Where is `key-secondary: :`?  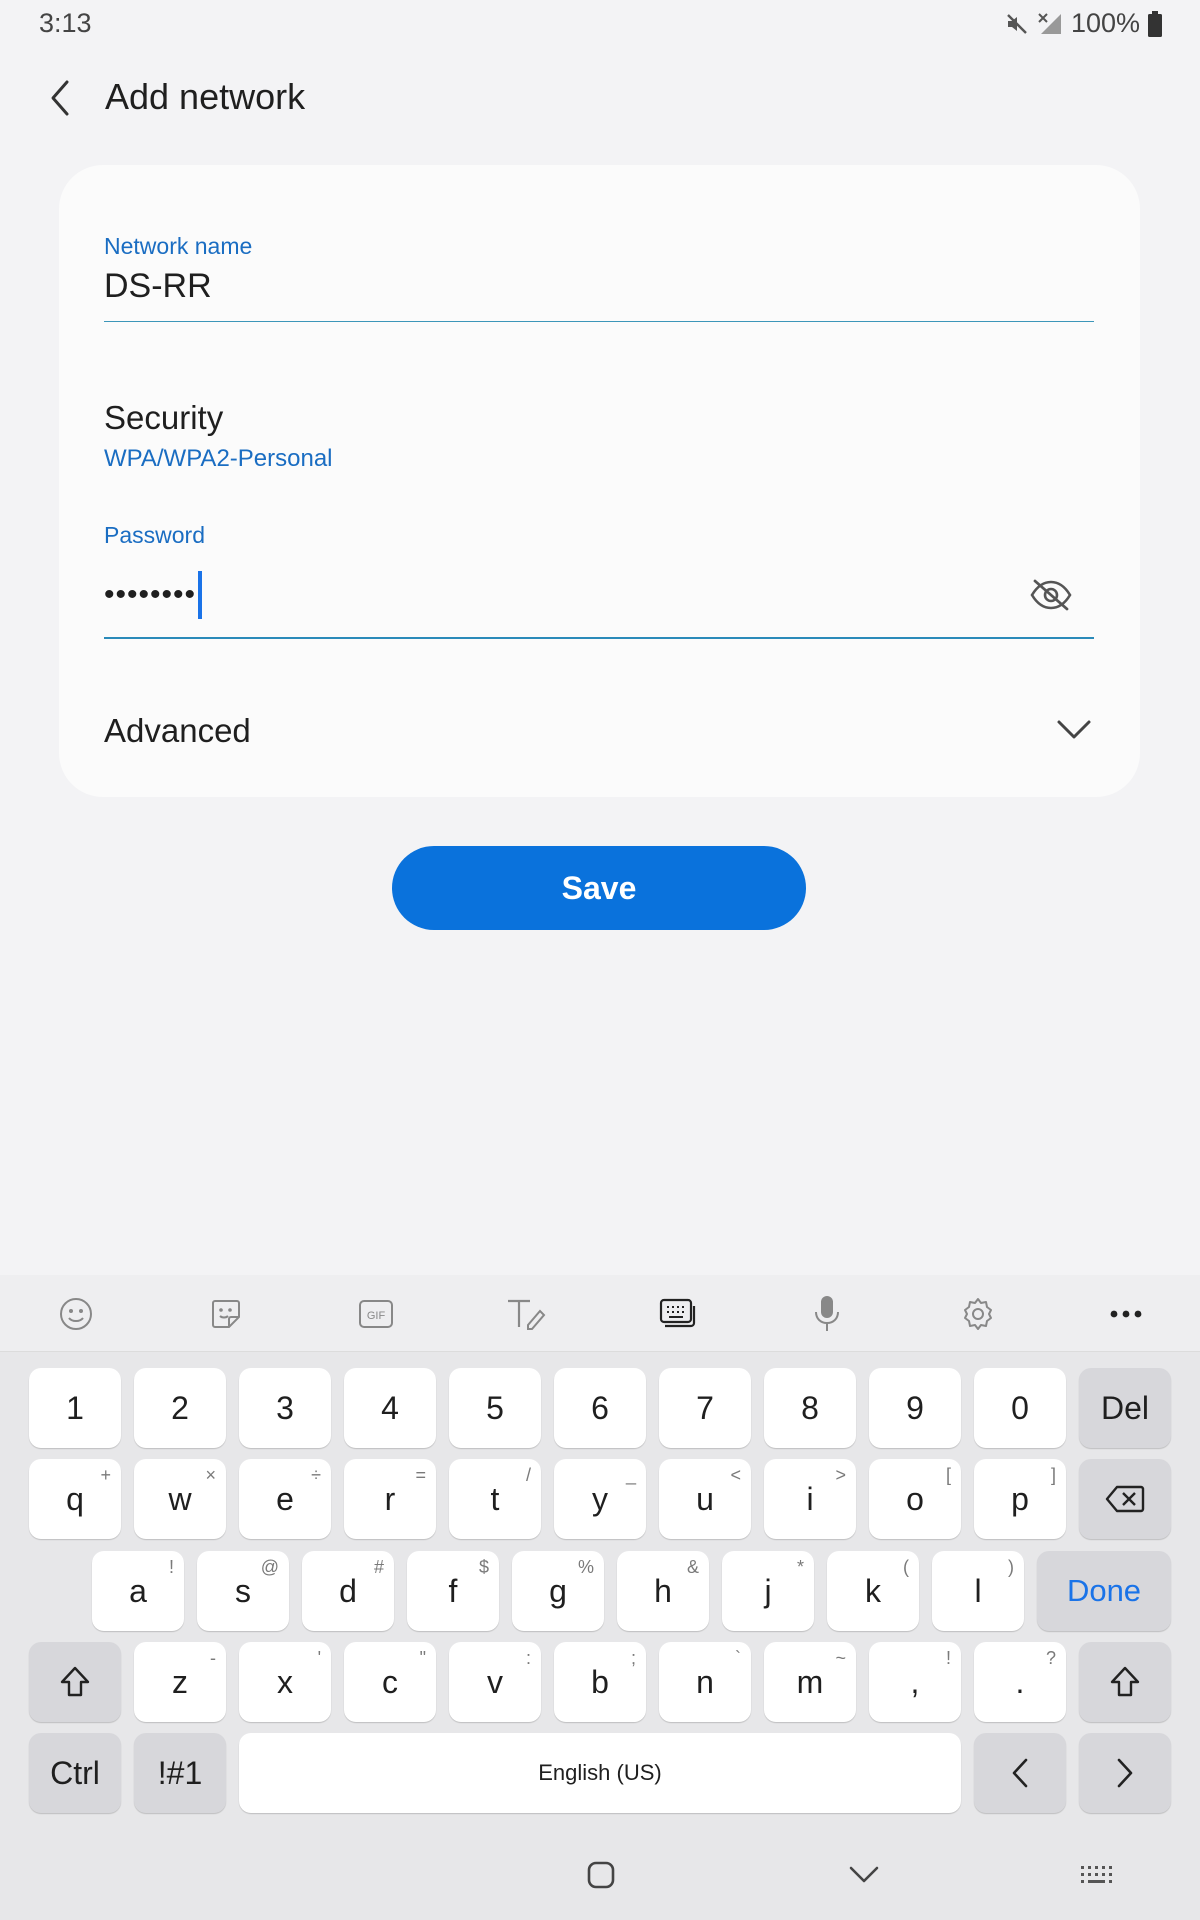
key-secondary: : is located at coordinates (528, 1658).